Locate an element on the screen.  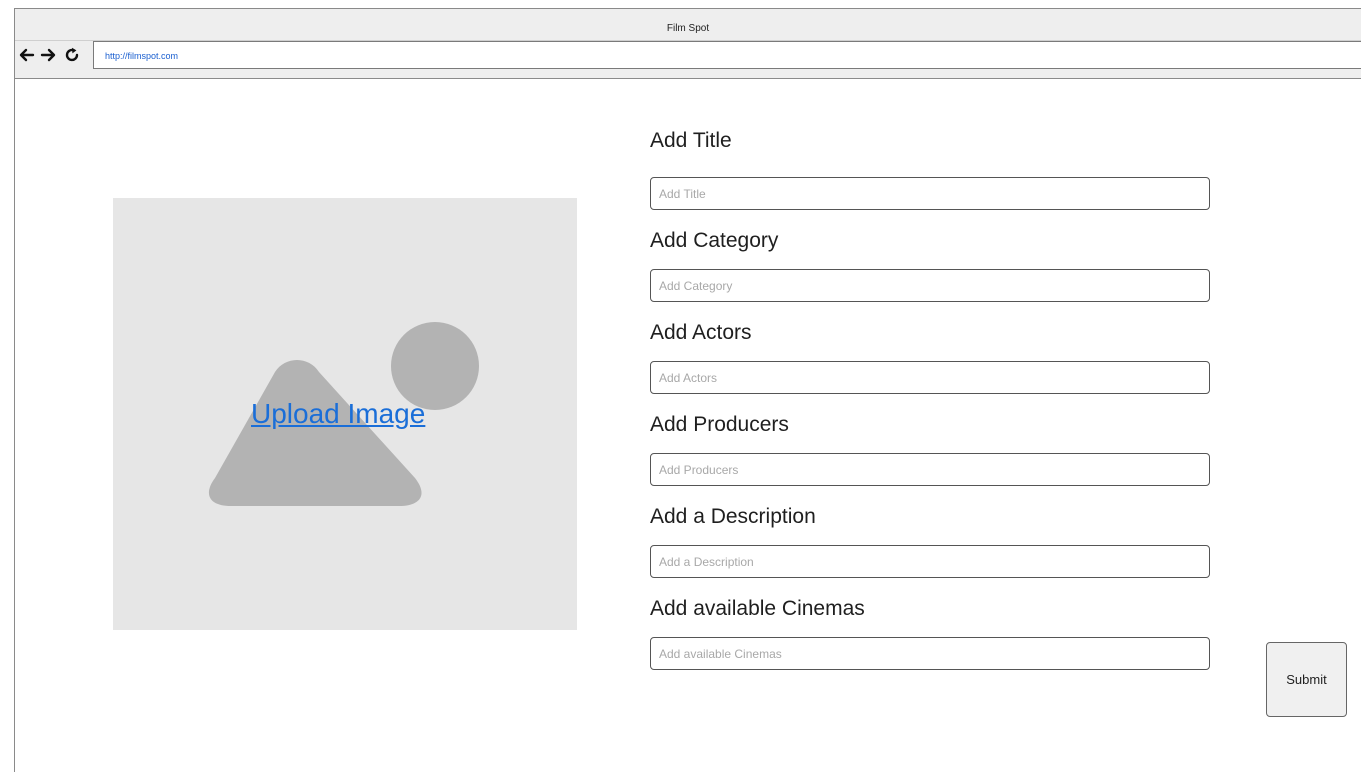
category-input is located at coordinates (930, 285).